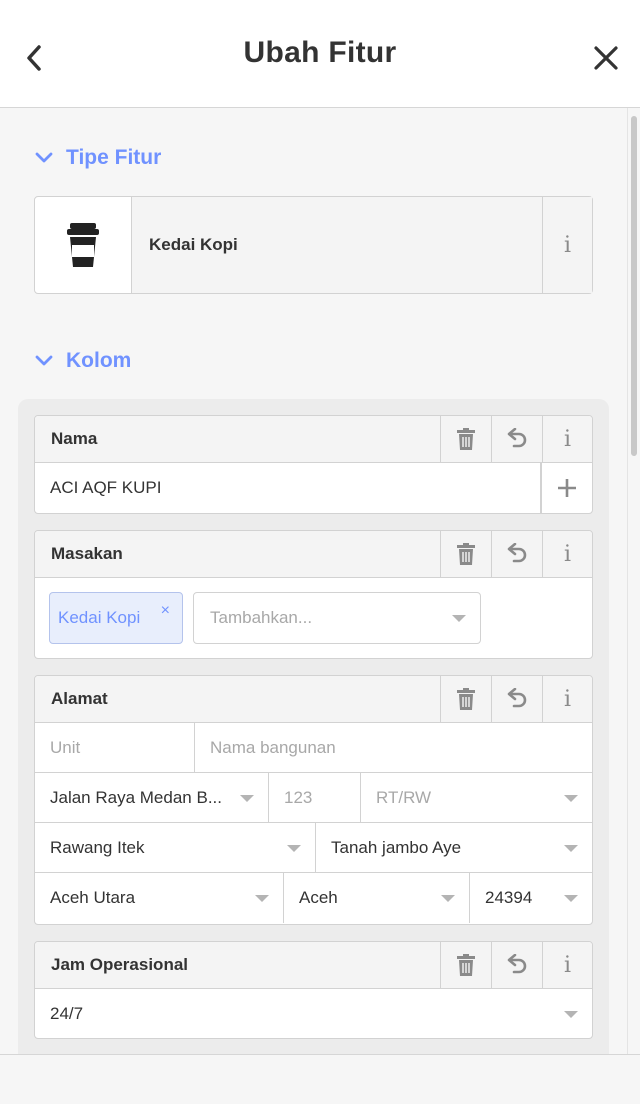  I want to click on district-combo: Tanah jambo Aye, so click(454, 847).